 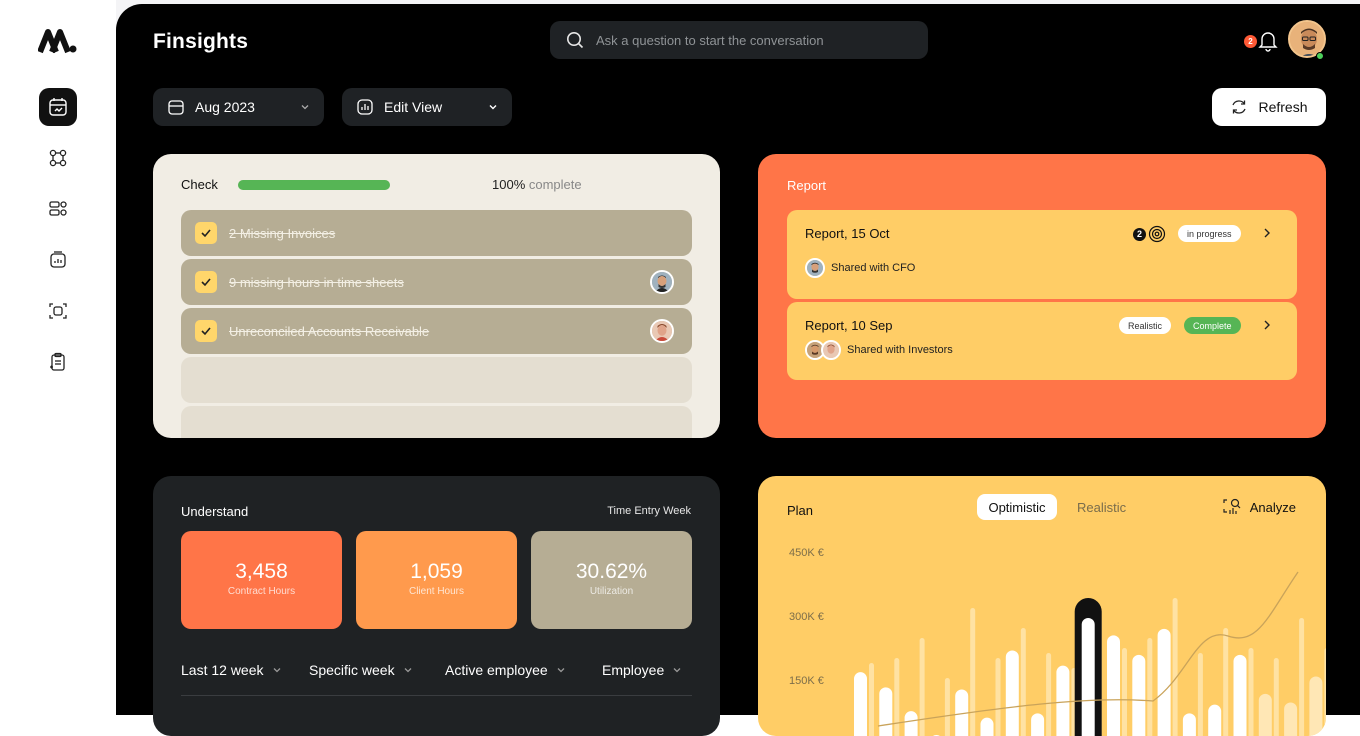 I want to click on checkmark-icon, so click(x=206, y=282).